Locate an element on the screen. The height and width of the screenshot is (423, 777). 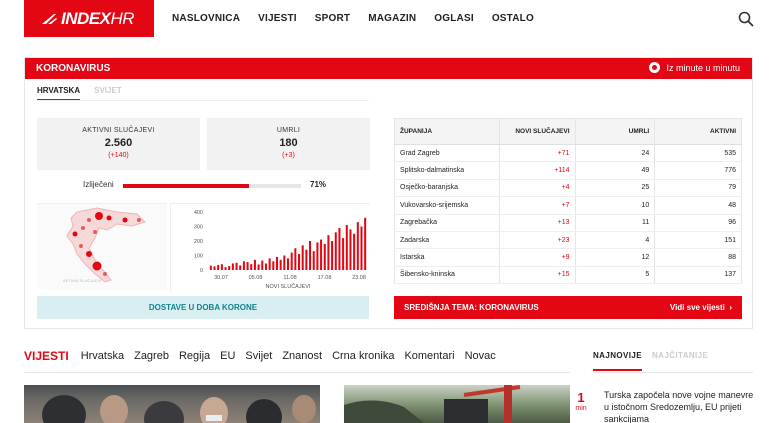
section-nav-zagreb: Zagreb is located at coordinates (151, 356).